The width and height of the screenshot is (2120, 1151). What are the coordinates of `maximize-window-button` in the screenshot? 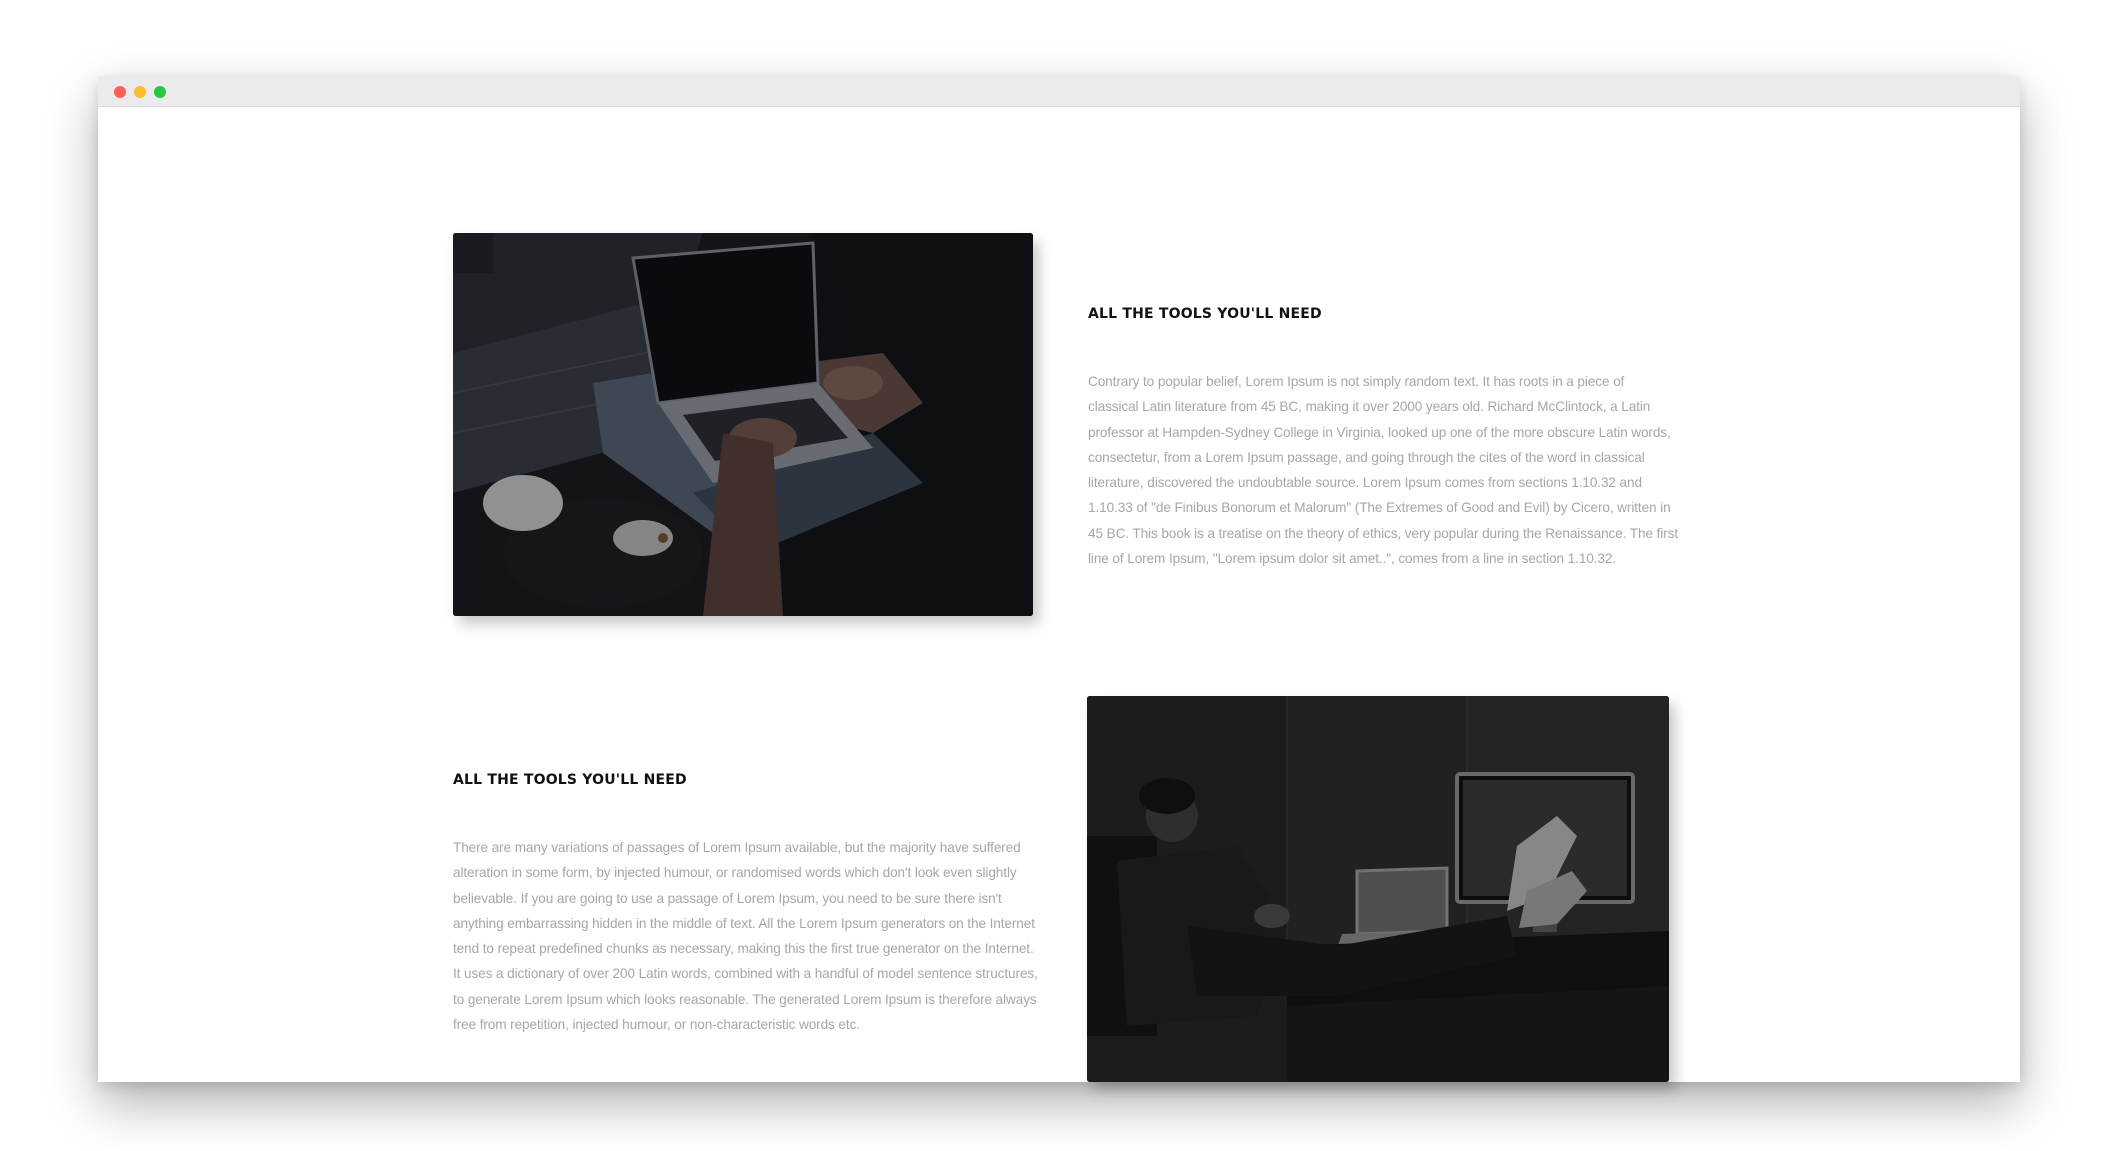 It's located at (160, 92).